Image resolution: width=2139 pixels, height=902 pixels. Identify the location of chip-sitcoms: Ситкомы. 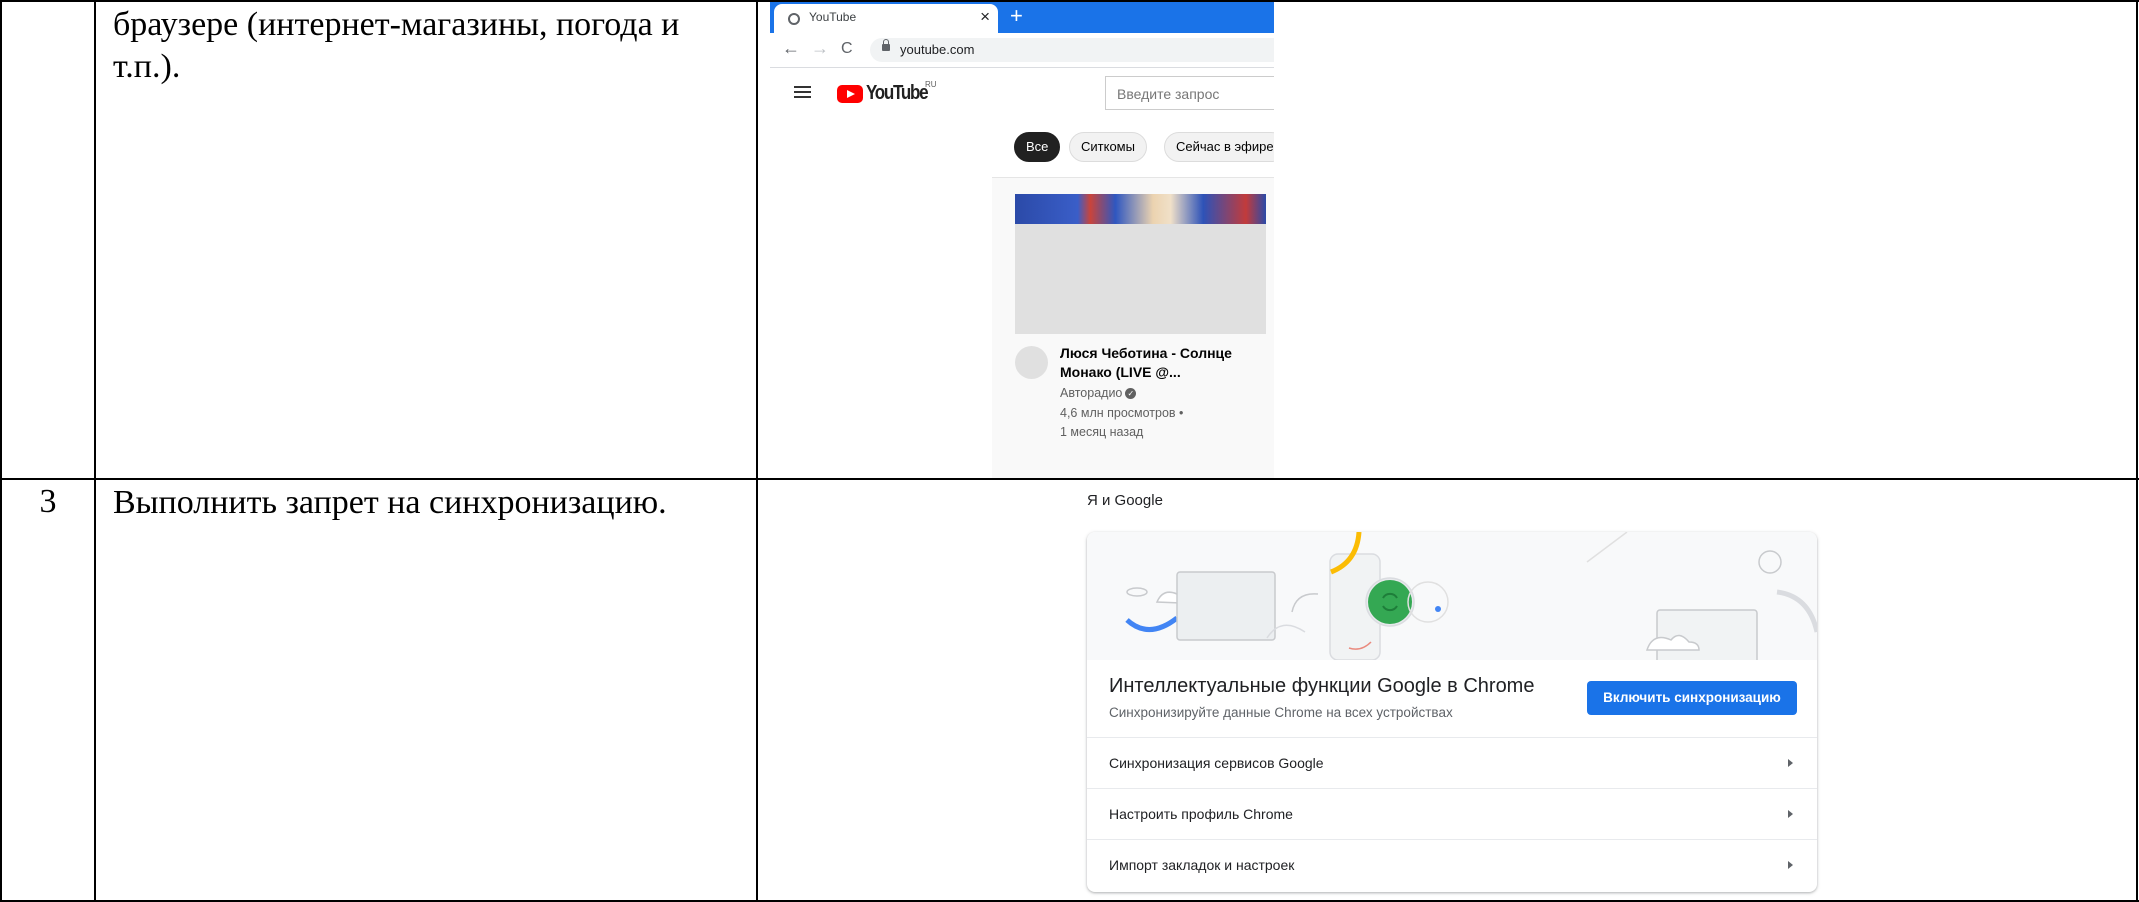
(1108, 147).